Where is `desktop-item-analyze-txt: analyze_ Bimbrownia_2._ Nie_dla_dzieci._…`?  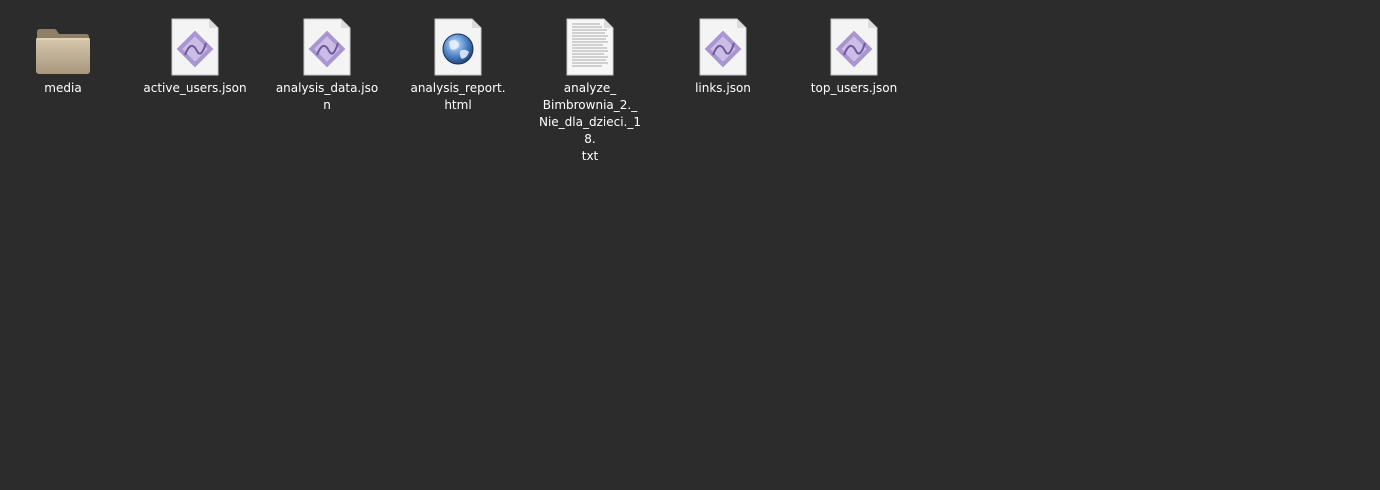 desktop-item-analyze-txt: analyze_ Bimbrownia_2._ Nie_dla_dzieci._… is located at coordinates (590, 87).